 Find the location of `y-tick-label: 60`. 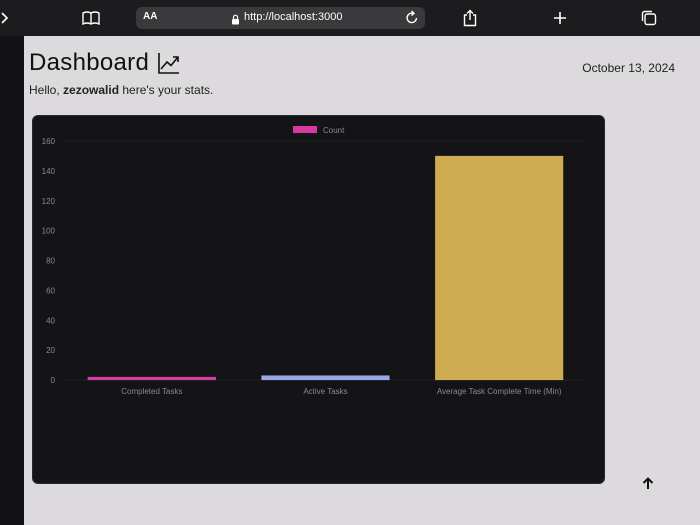

y-tick-label: 60 is located at coordinates (50, 290).